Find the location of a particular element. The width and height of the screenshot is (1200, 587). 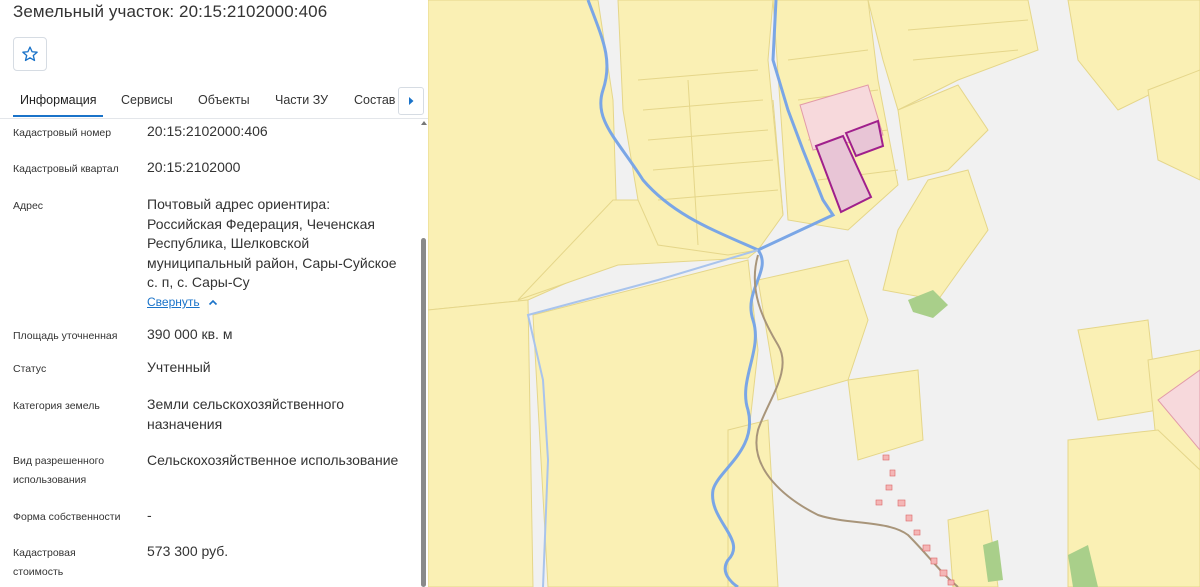

cadastral-value-label: Кадастровая стоимость is located at coordinates (44, 562).